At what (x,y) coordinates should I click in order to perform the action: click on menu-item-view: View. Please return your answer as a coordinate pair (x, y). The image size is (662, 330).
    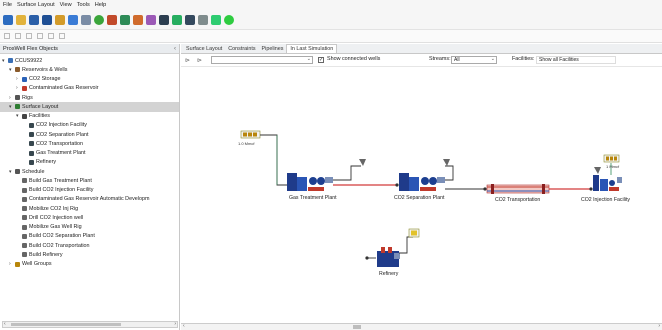
    Looking at the image, I should click on (66, 5).